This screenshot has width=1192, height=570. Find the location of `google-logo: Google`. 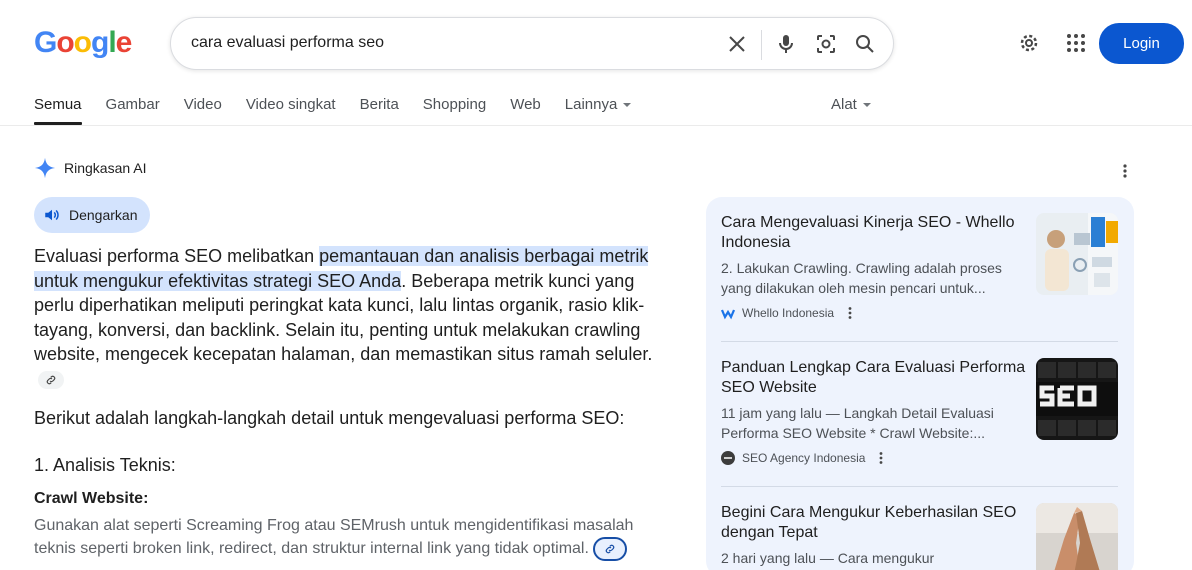

google-logo: Google is located at coordinates (83, 43).